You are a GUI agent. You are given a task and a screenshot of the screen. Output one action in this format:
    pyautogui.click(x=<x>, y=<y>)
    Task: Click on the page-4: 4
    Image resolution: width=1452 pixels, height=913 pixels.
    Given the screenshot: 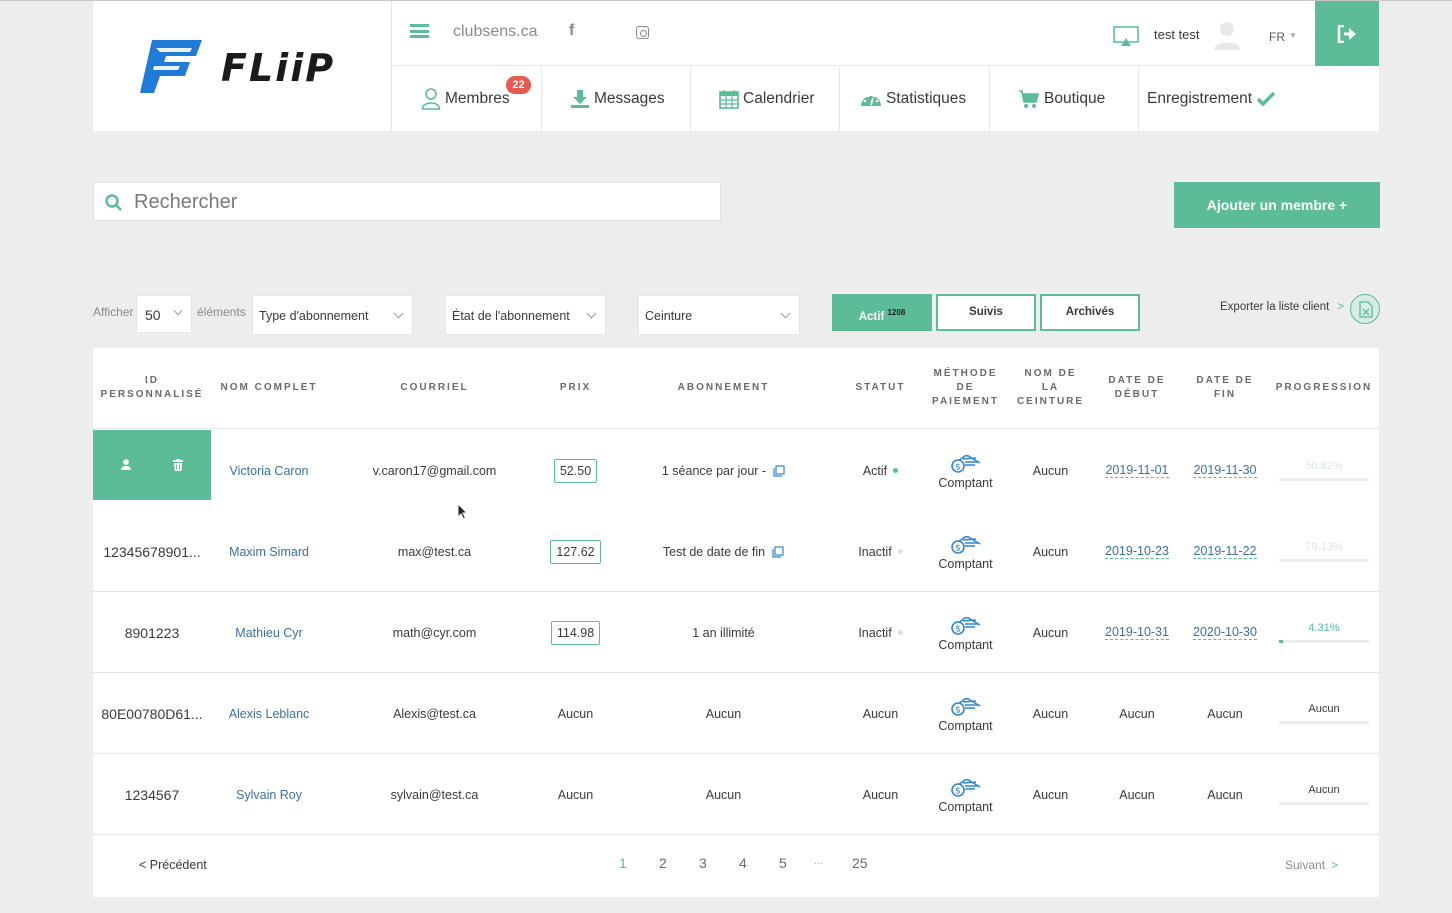 What is the action you would take?
    pyautogui.click(x=743, y=863)
    